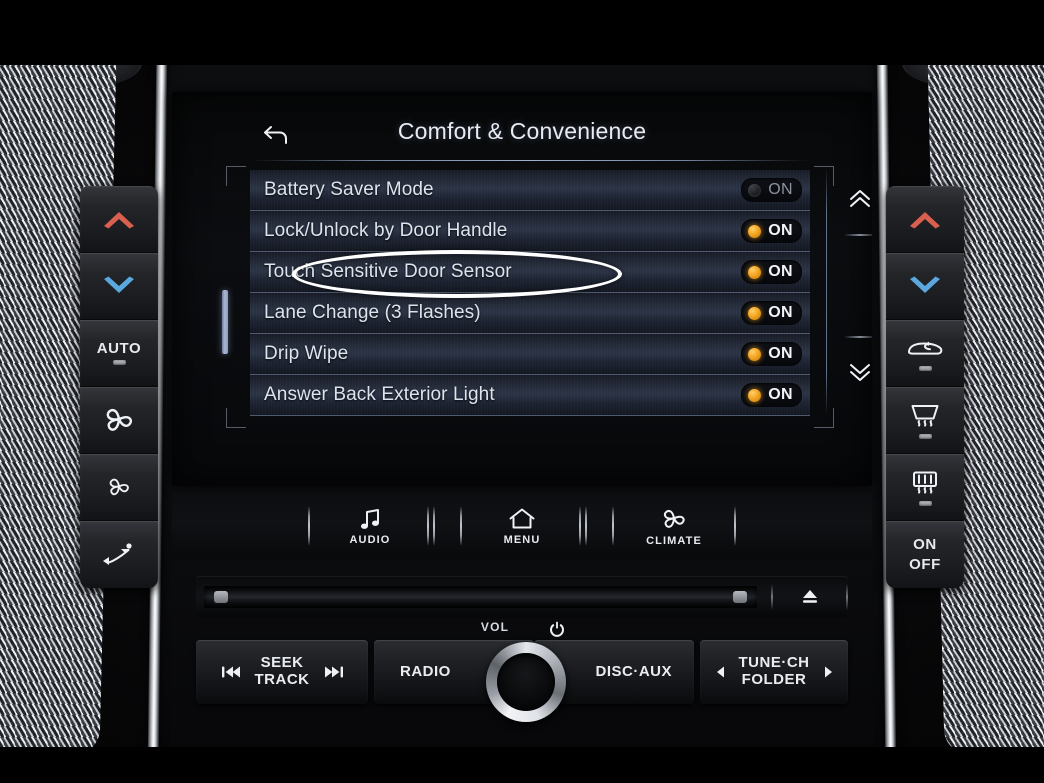 The image size is (1044, 783). Describe the element at coordinates (530, 231) in the screenshot. I see `settings-row: Lock/Unlock by Door Handle ON` at that location.